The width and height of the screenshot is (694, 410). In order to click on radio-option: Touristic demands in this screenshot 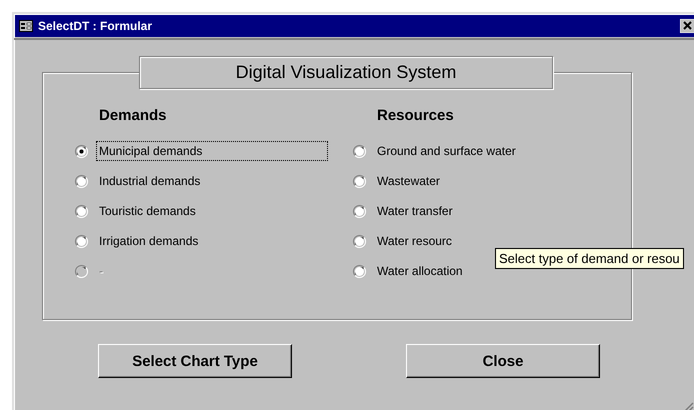, I will do `click(137, 211)`.